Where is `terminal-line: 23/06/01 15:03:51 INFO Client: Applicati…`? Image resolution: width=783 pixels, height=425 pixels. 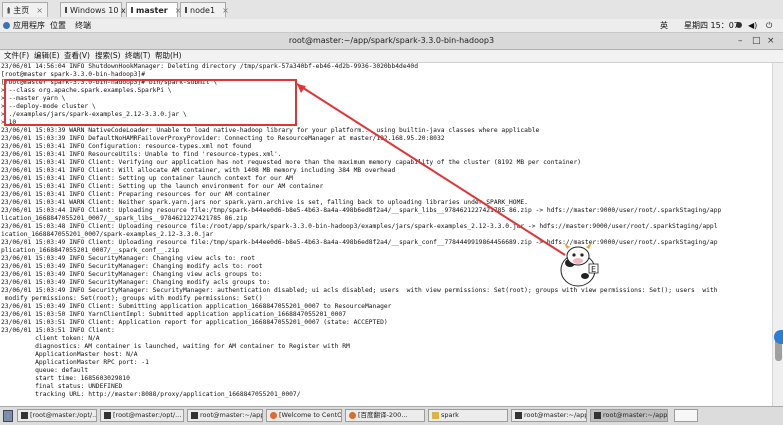
terminal-line: 23/06/01 15:03:51 INFO Client: Applicati… is located at coordinates (194, 322).